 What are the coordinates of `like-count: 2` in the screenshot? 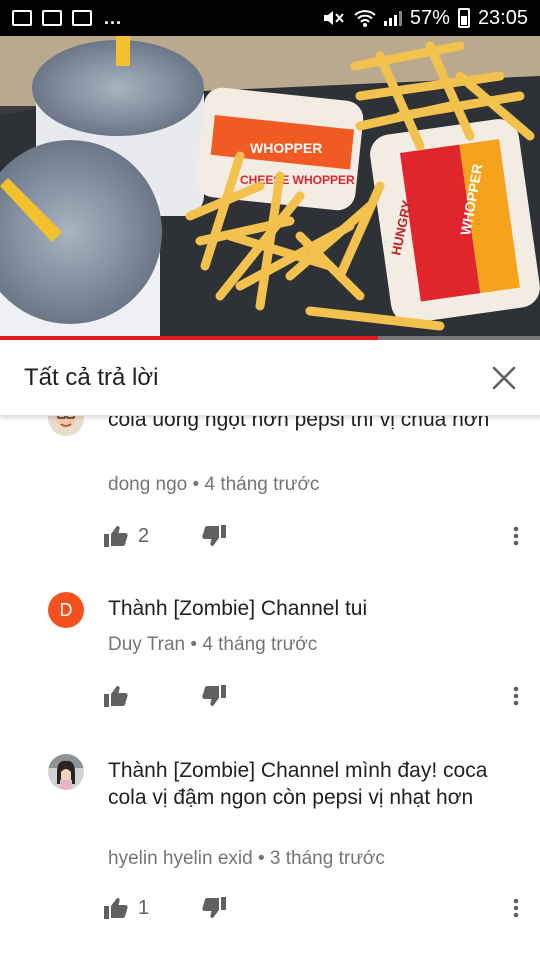 It's located at (144, 535).